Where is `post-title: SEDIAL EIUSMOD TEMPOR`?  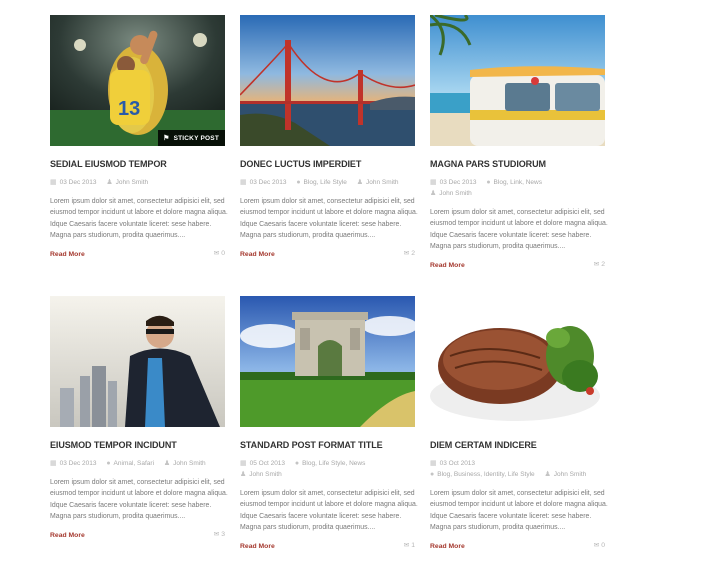 post-title: SEDIAL EIUSMOD TEMPOR is located at coordinates (133, 164).